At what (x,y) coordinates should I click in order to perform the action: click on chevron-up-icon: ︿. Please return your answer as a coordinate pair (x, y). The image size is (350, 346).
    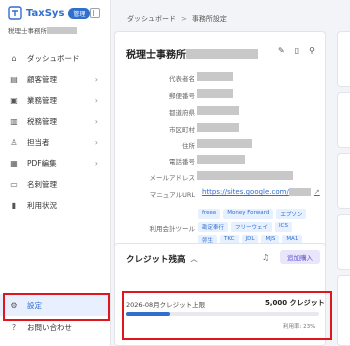
    Looking at the image, I should click on (194, 259).